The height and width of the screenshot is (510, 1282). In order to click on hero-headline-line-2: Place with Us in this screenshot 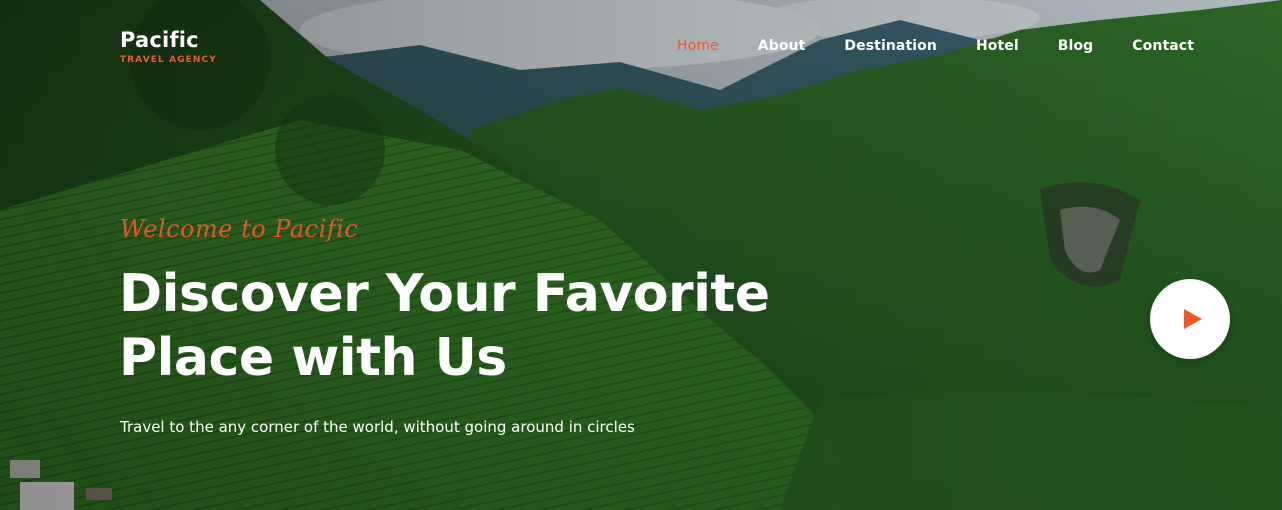, I will do `click(313, 358)`.